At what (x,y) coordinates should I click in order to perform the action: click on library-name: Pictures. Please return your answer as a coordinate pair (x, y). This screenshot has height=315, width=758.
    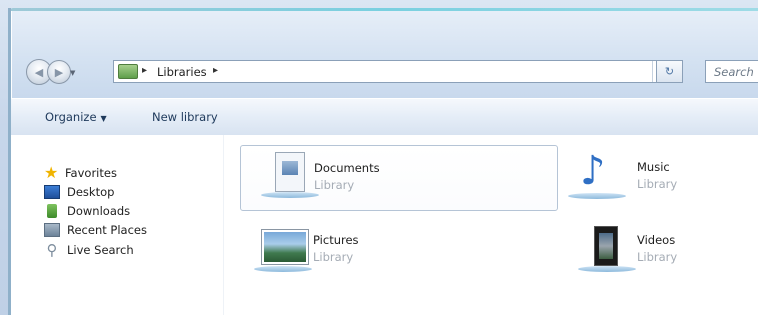
    Looking at the image, I should click on (336, 240).